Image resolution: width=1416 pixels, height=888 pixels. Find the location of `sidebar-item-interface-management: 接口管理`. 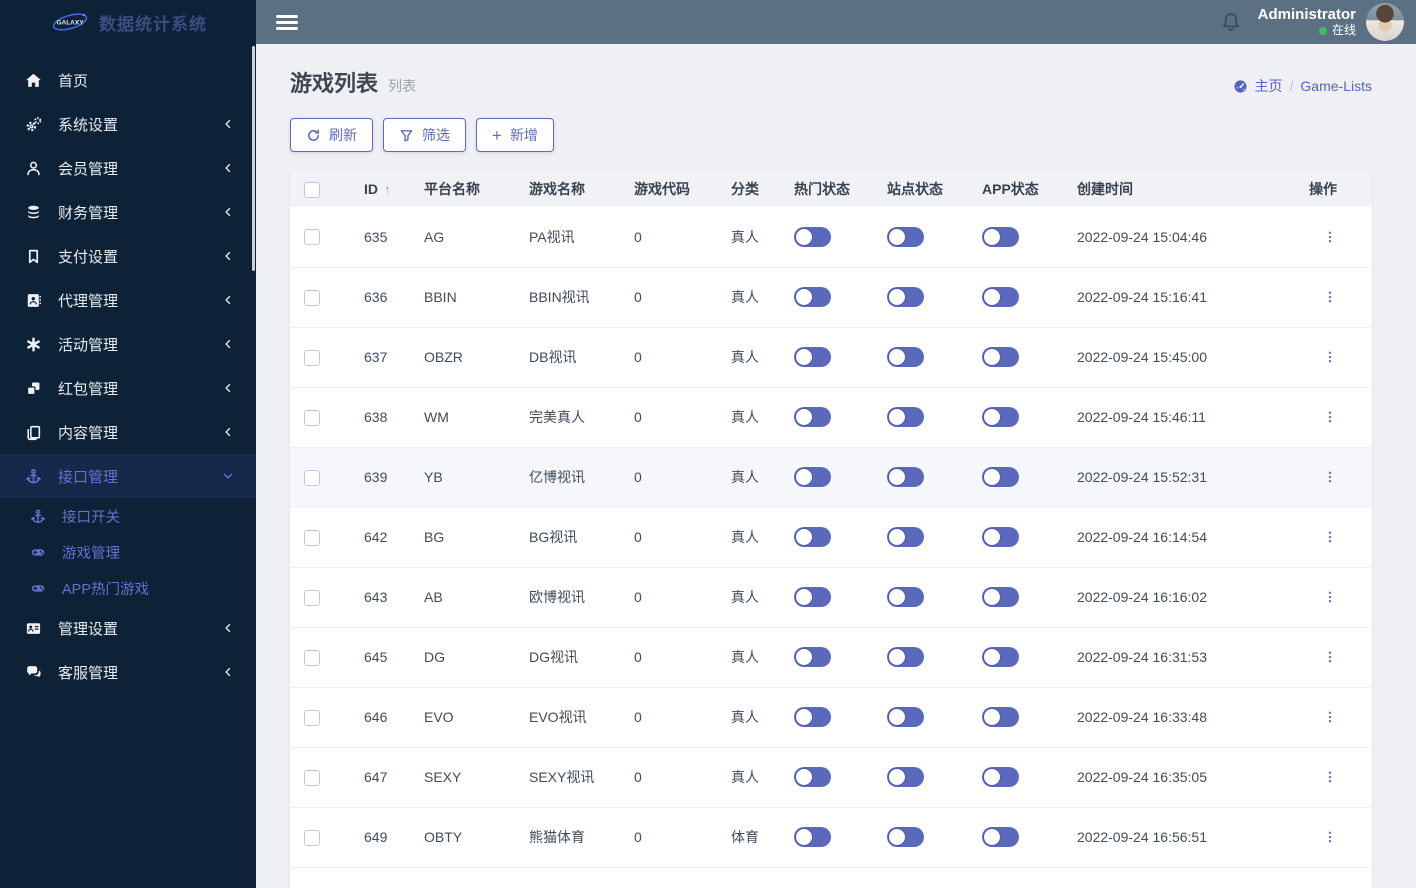

sidebar-item-interface-management: 接口管理 is located at coordinates (128, 476).